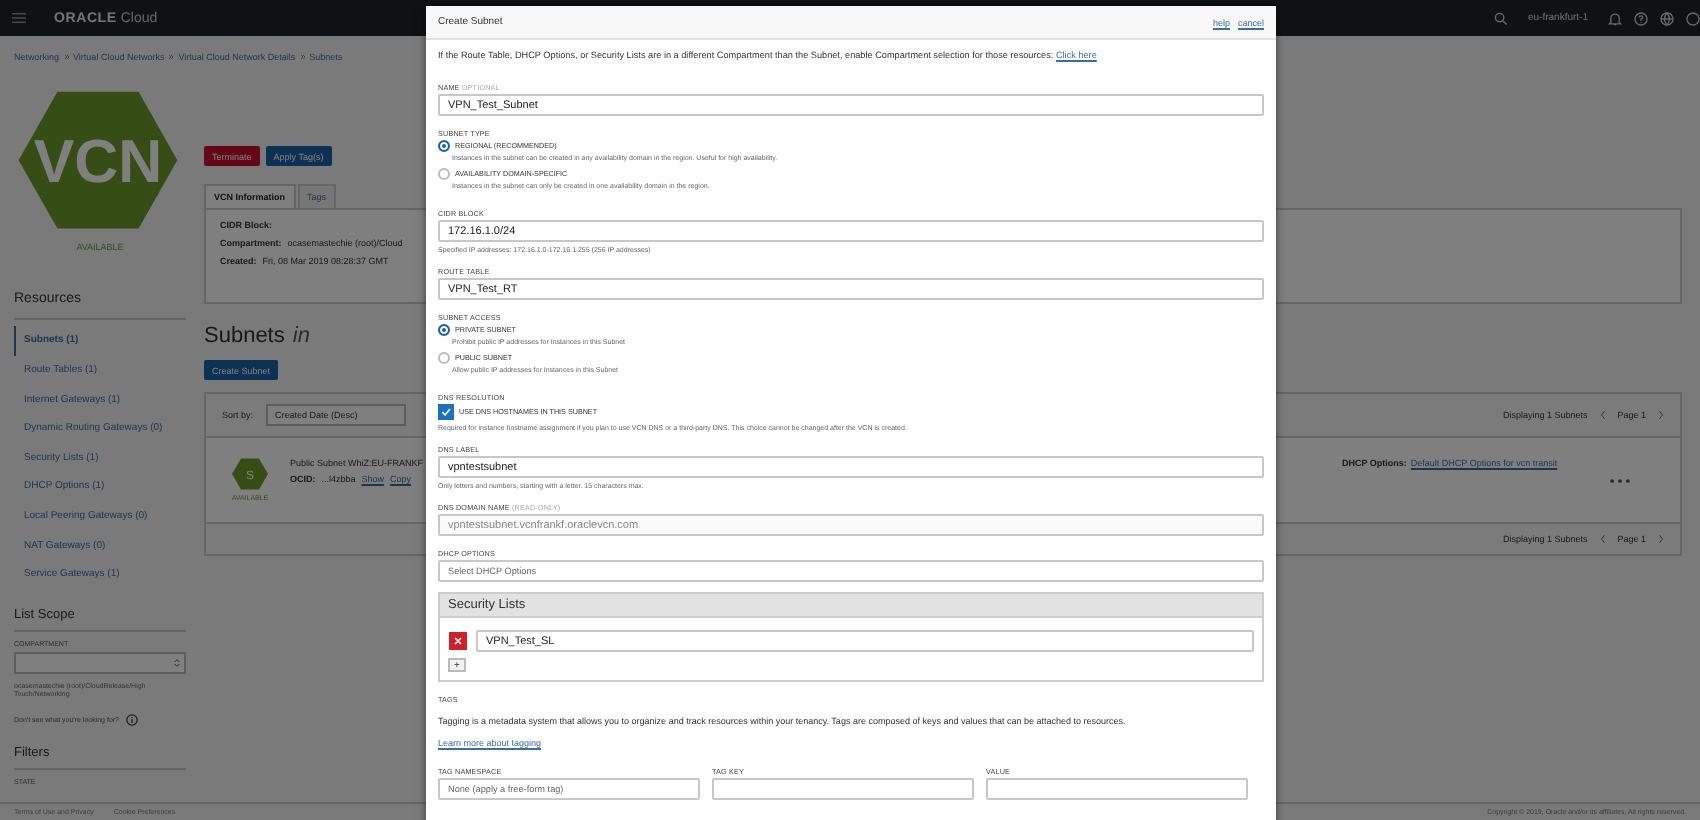 This screenshot has width=1700, height=820. I want to click on checkbox, so click(446, 412).